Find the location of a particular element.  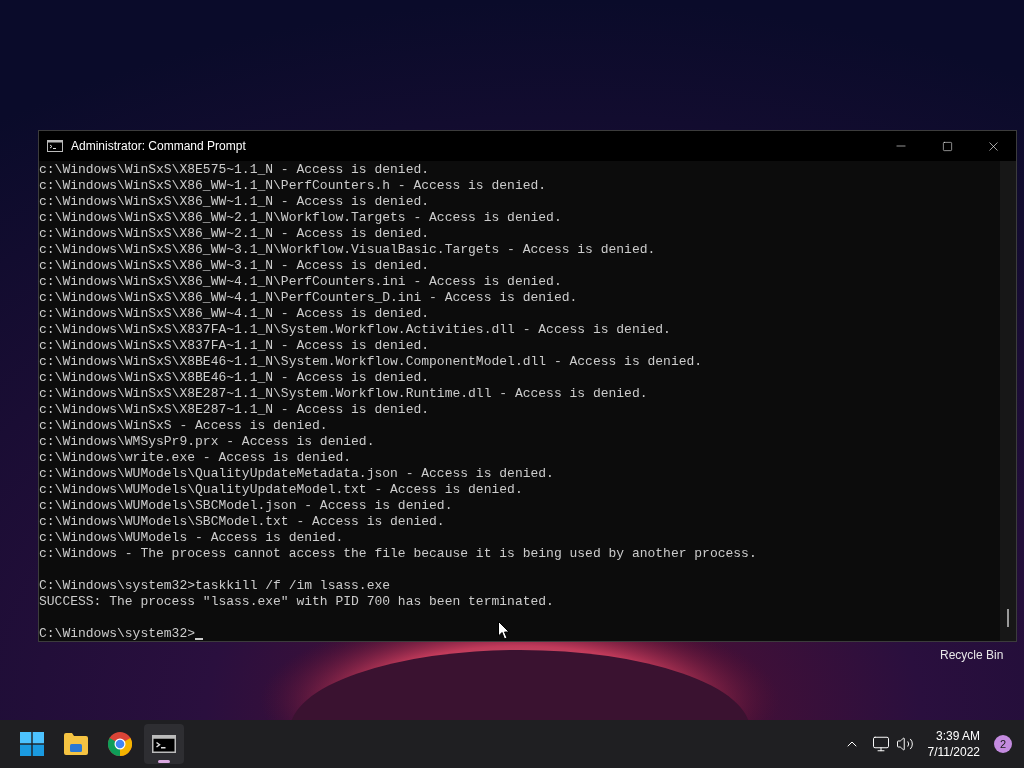

console-line: c:\Windows\WinSxS\X86_WW~4.1_N\PerfCounters.ini - Access is denied. is located at coordinates (300, 282).